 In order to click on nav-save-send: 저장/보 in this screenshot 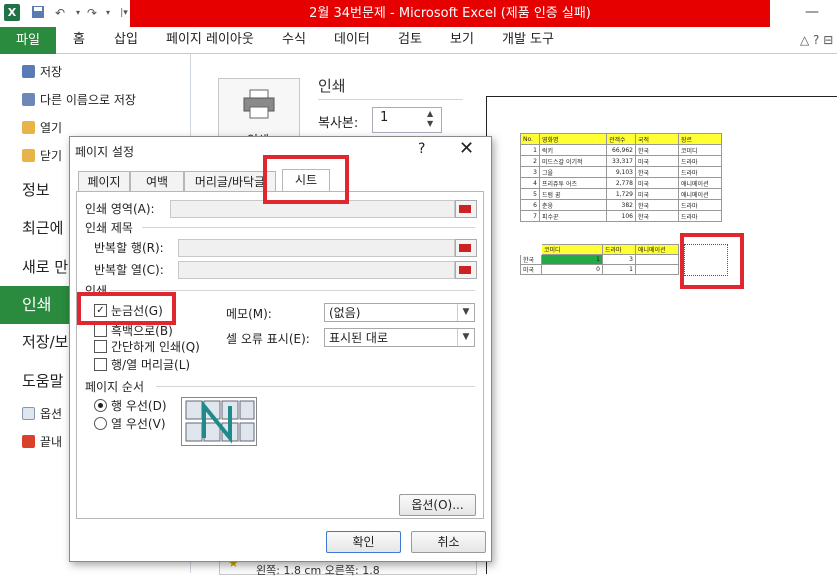, I will do `click(45, 342)`.